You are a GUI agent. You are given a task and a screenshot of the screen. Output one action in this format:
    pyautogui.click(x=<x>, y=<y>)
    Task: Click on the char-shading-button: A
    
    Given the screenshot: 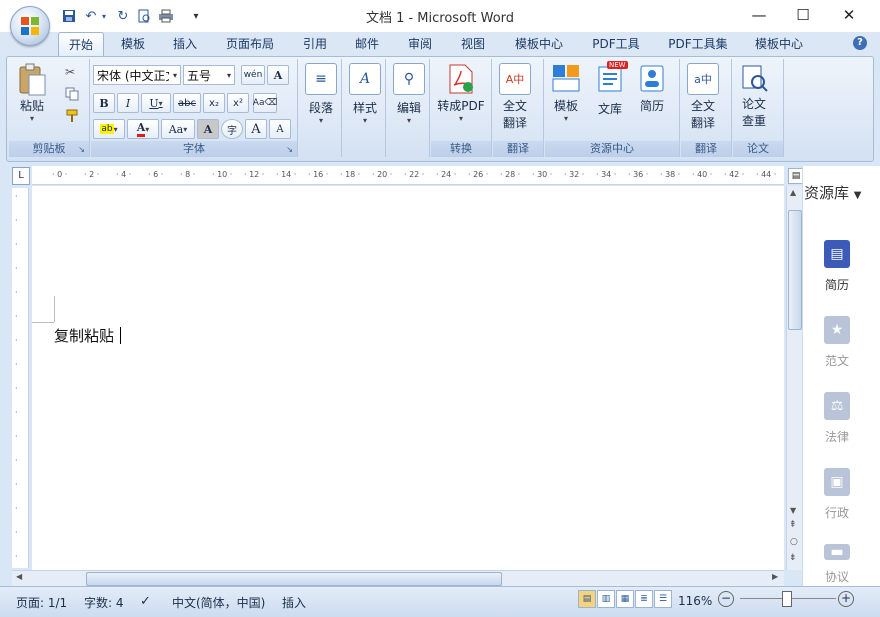 What is the action you would take?
    pyautogui.click(x=208, y=129)
    